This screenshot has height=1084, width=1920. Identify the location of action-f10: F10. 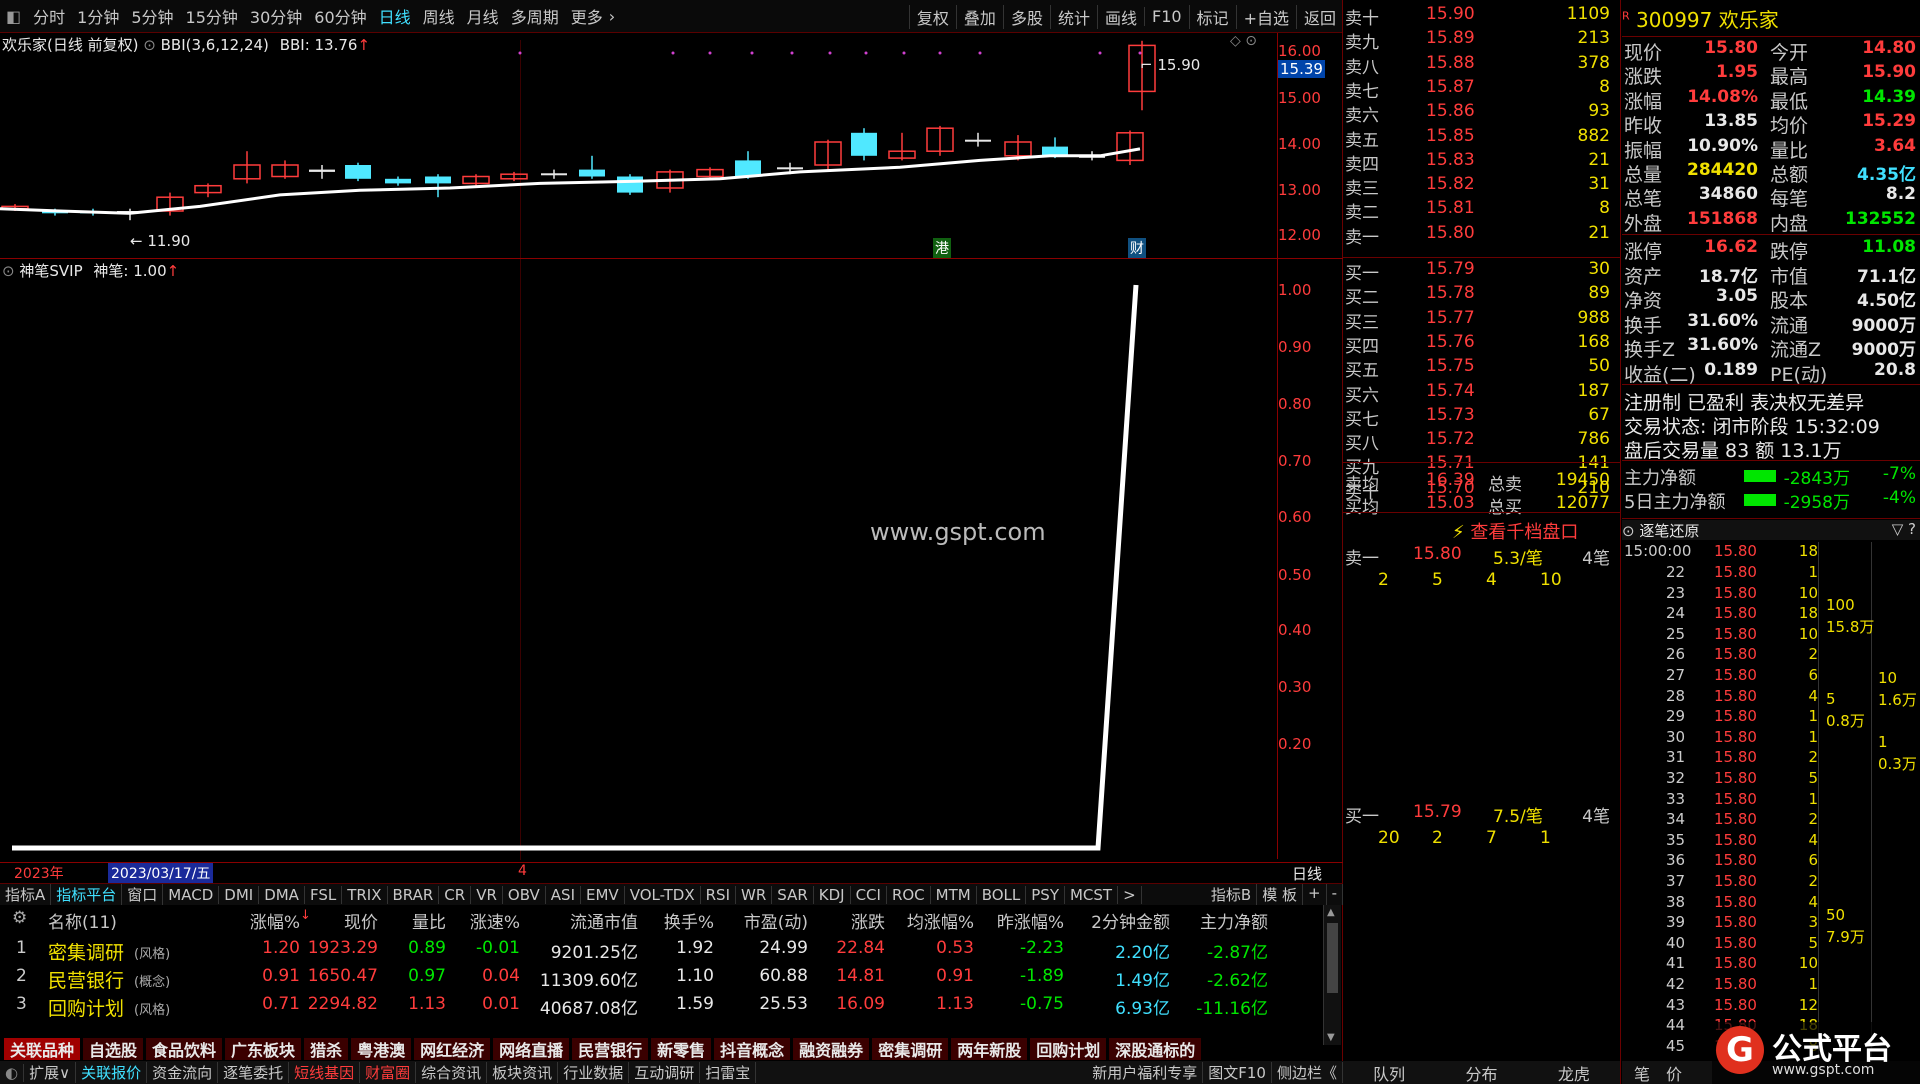
(1166, 16).